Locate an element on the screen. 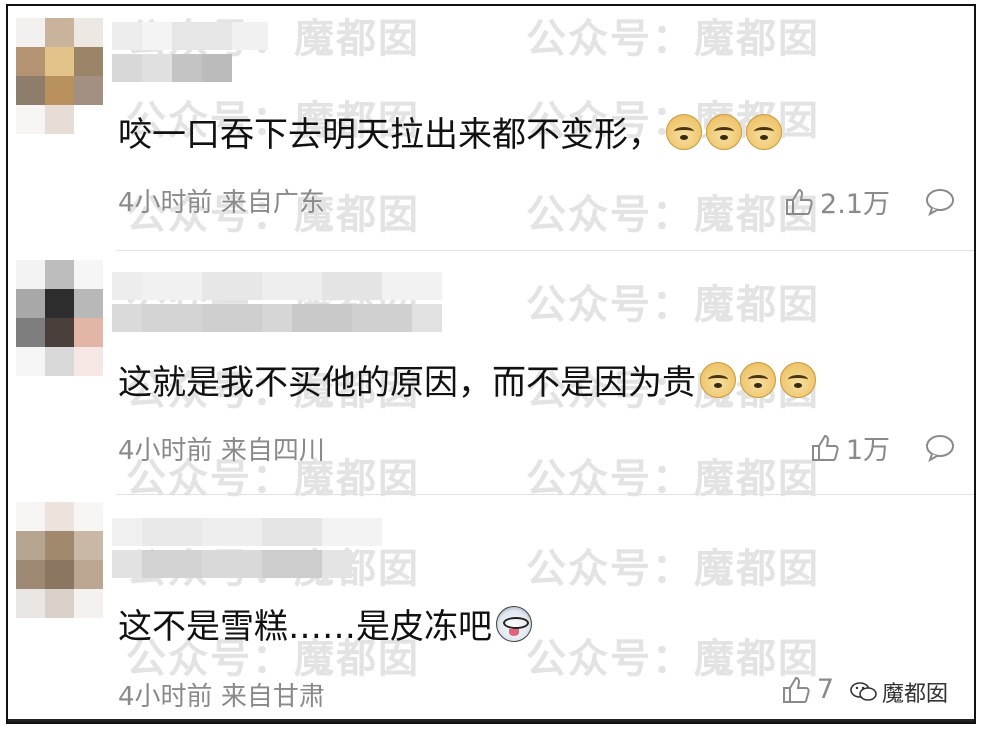  comment-body: 咬一口吞下去明天拉出来都不变形， is located at coordinates (390, 135).